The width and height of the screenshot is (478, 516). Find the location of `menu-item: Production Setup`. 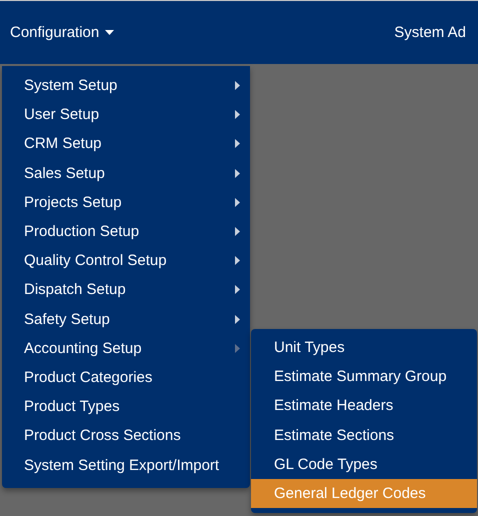

menu-item: Production Setup is located at coordinates (126, 231).